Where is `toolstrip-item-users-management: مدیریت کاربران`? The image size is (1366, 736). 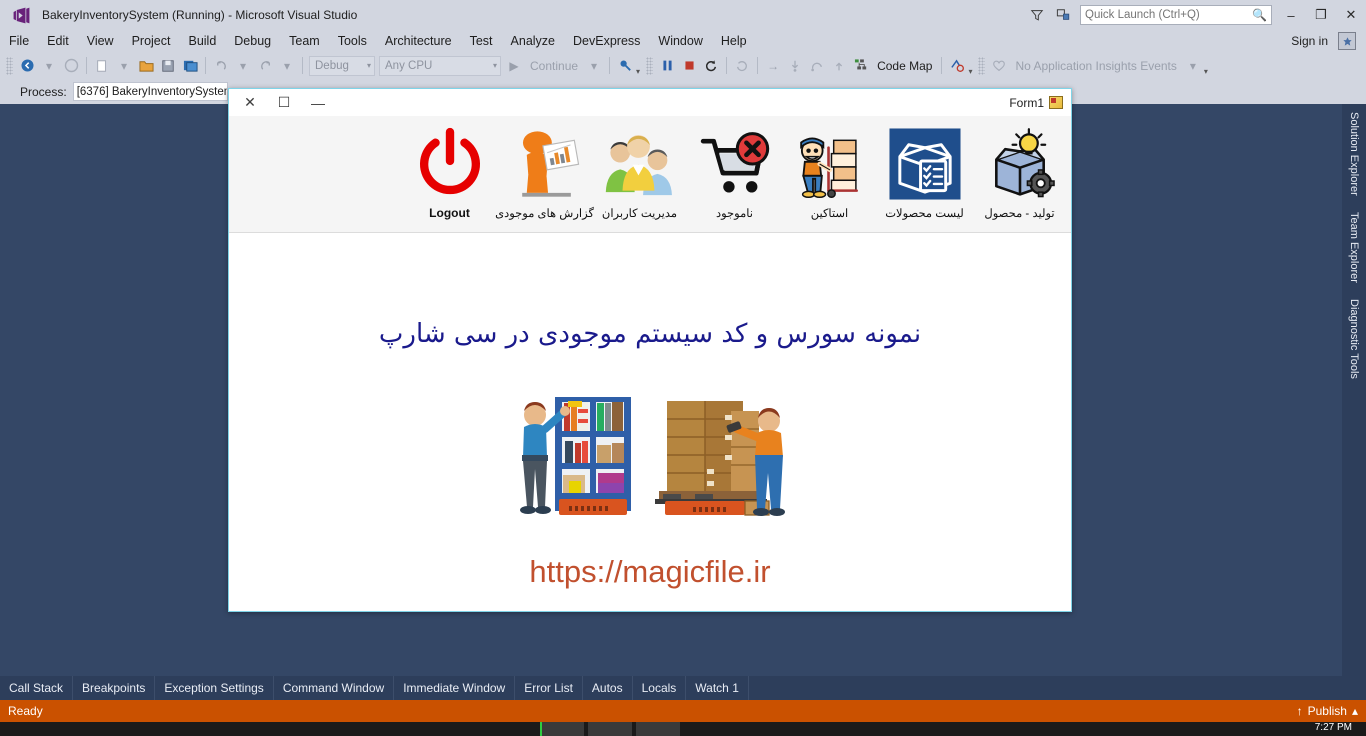 toolstrip-item-users-management: مدیریت کاربران is located at coordinates (639, 175).